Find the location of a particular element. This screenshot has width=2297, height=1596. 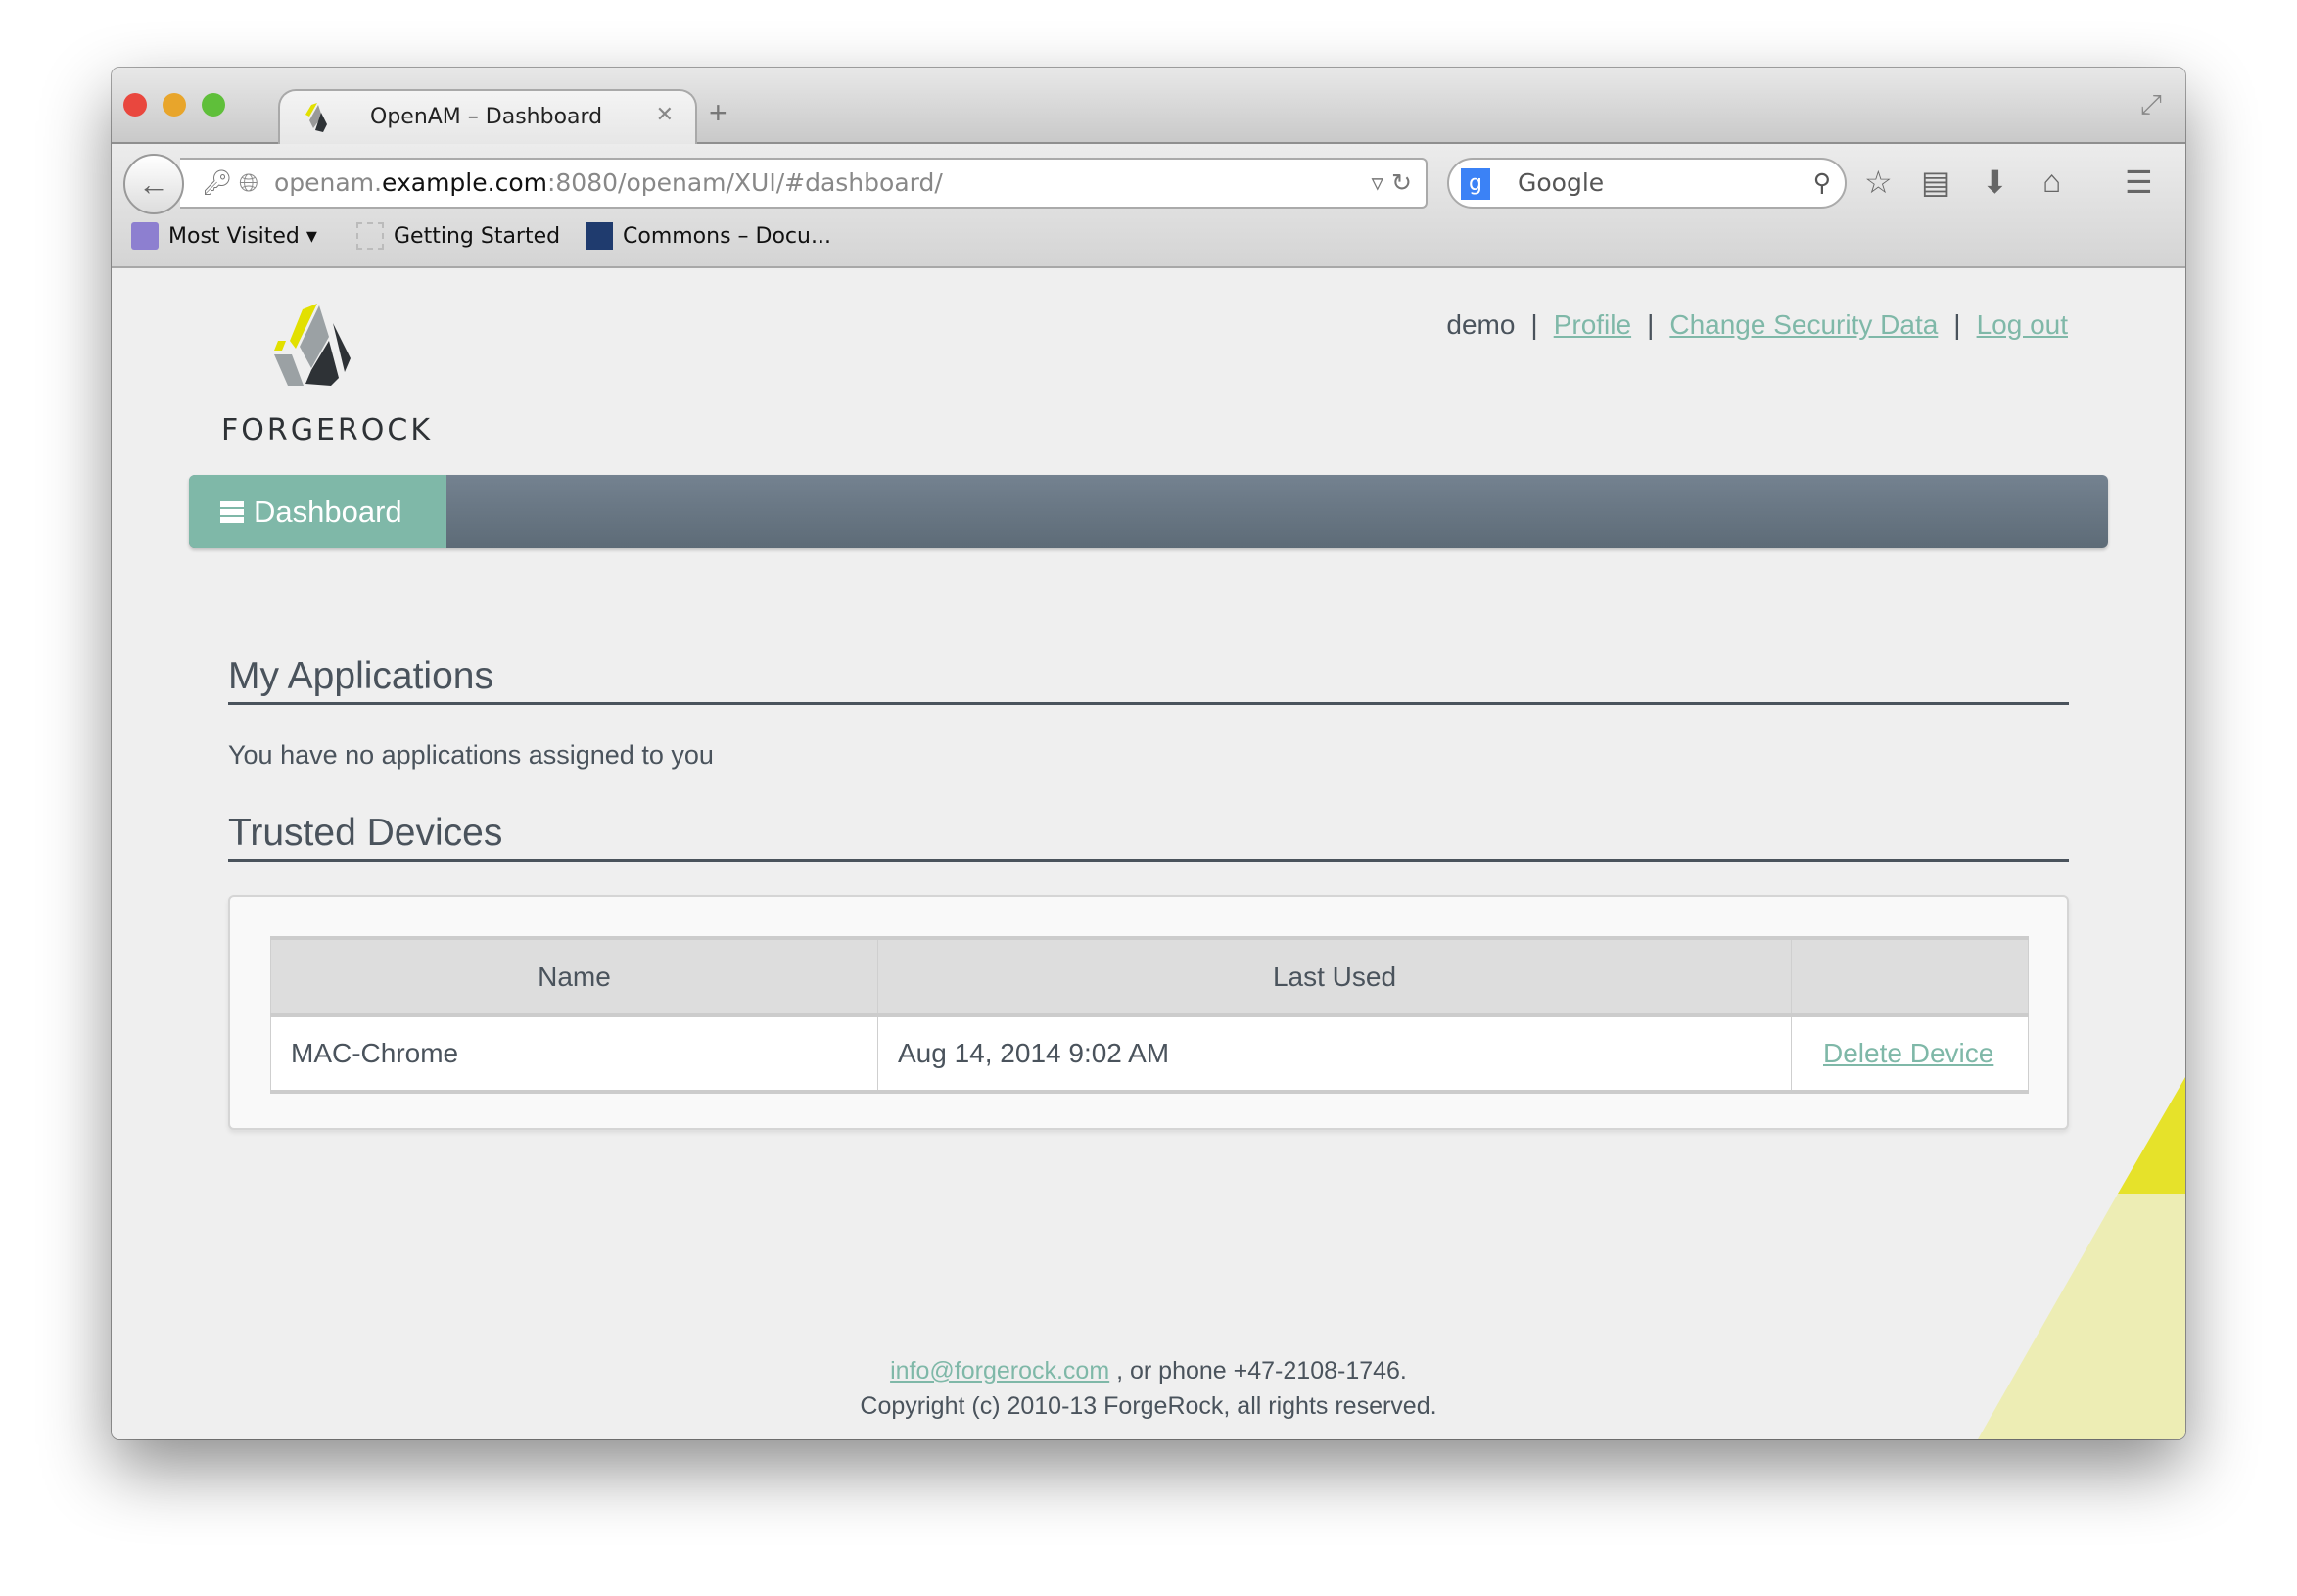

no-applications-message: You have no applications assigned to you is located at coordinates (471, 755).